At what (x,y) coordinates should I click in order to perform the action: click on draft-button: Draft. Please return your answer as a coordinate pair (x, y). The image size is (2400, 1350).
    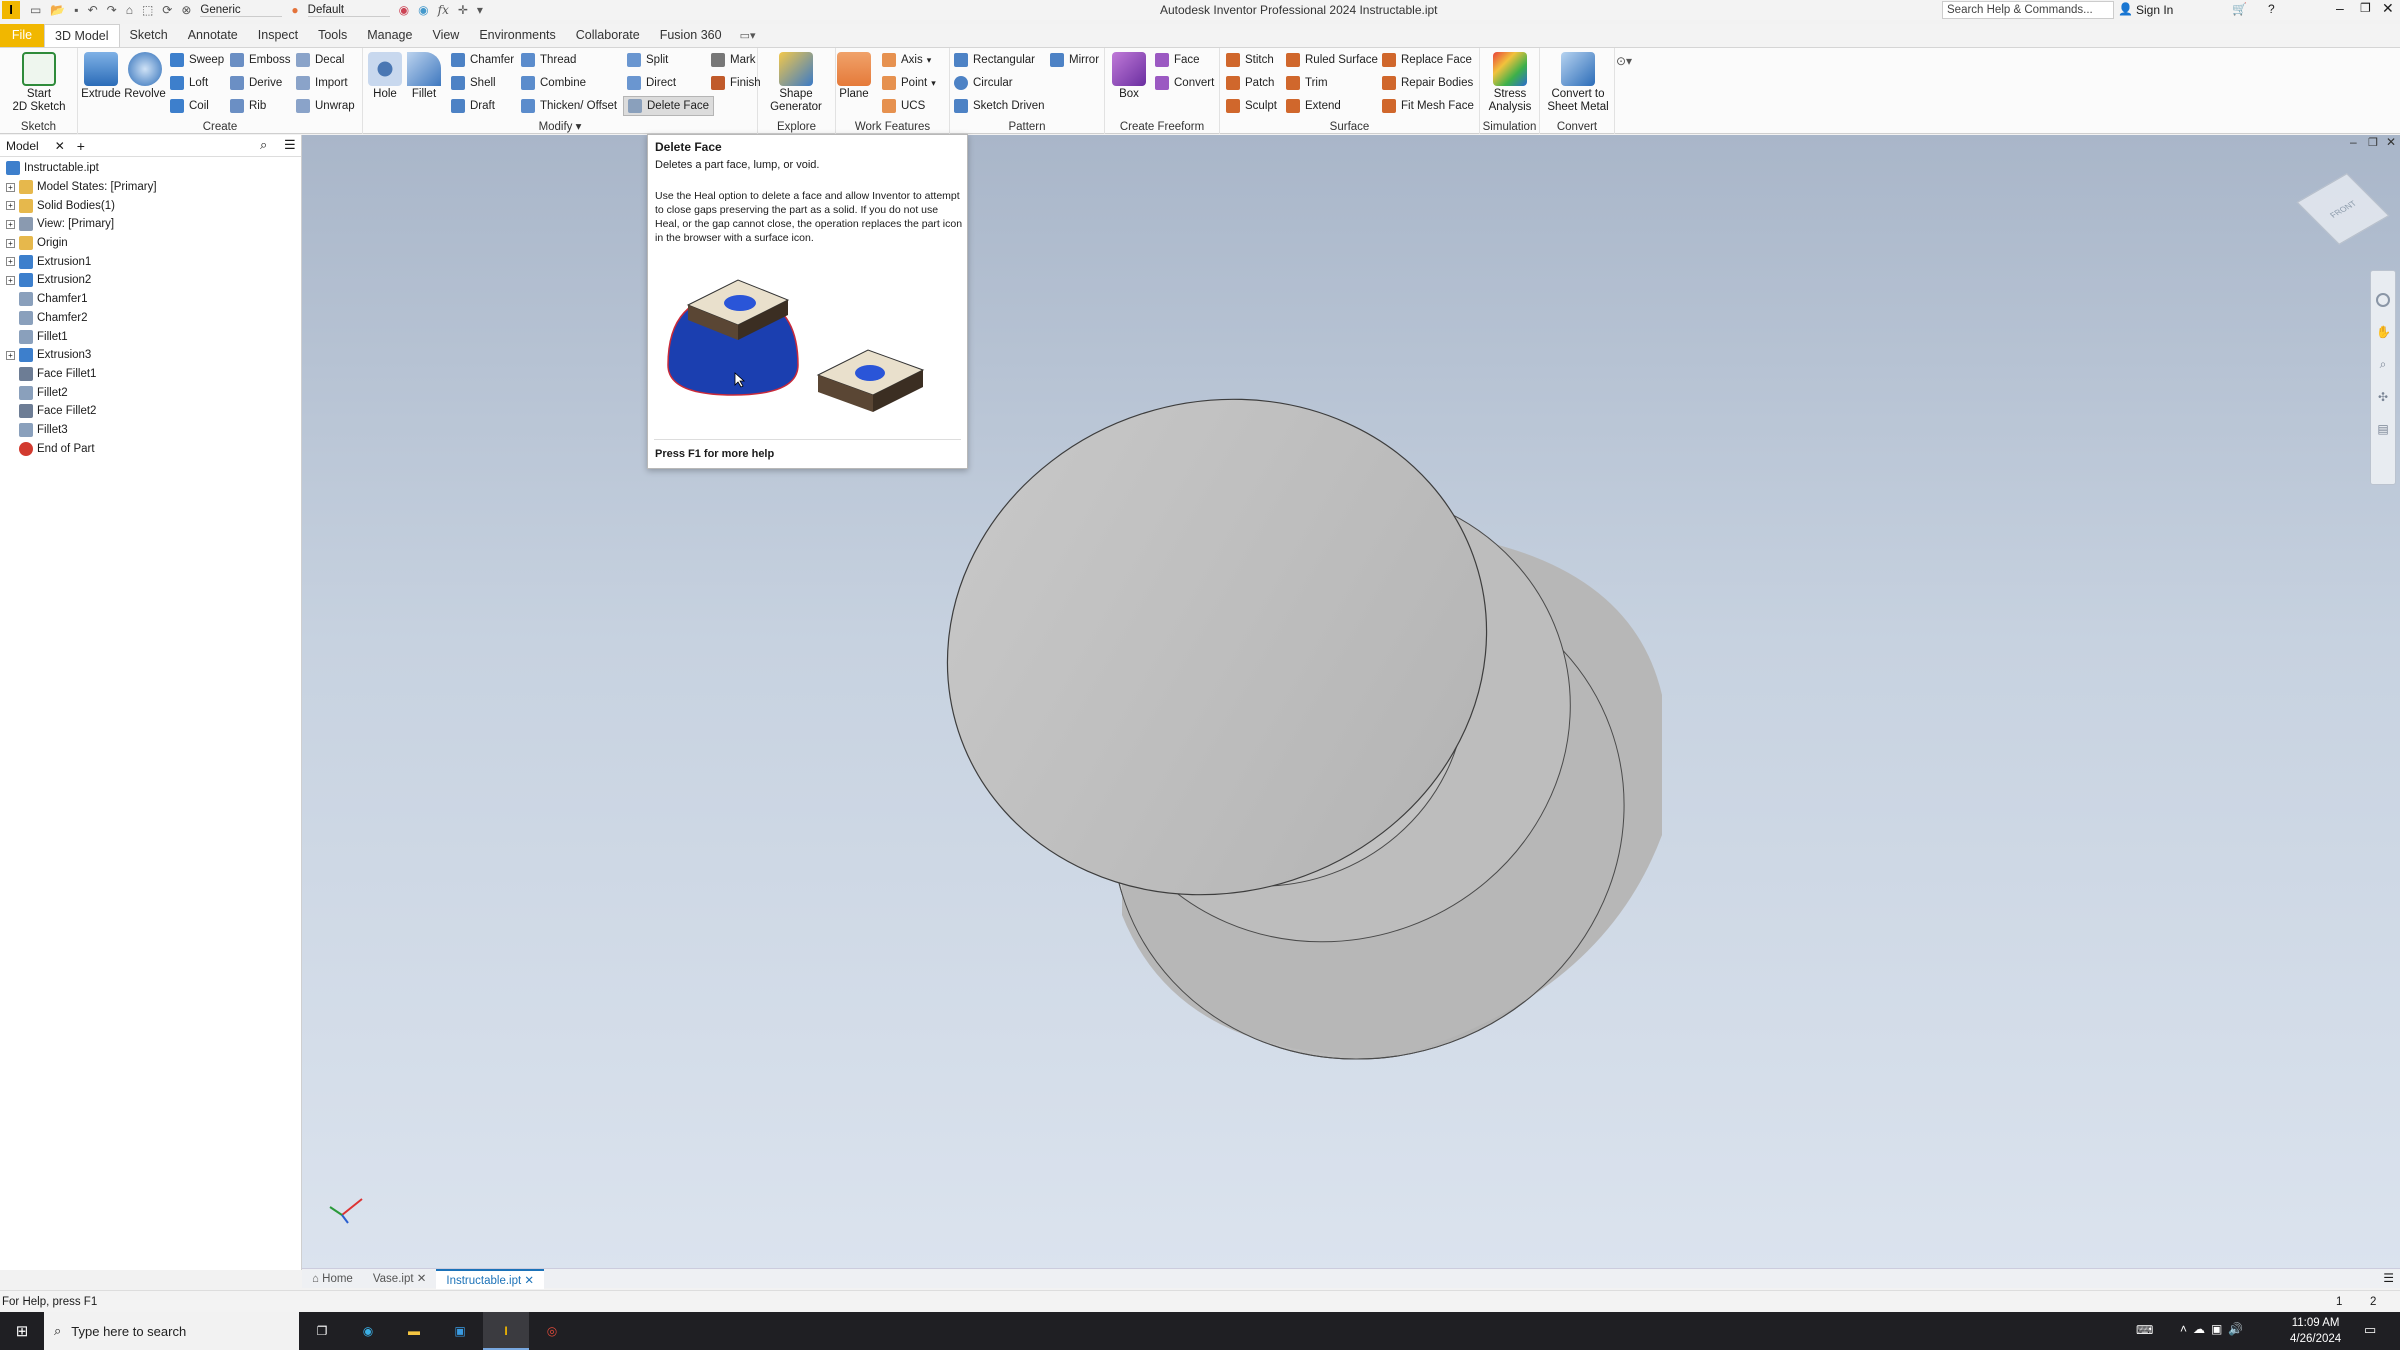
    Looking at the image, I should click on (473, 106).